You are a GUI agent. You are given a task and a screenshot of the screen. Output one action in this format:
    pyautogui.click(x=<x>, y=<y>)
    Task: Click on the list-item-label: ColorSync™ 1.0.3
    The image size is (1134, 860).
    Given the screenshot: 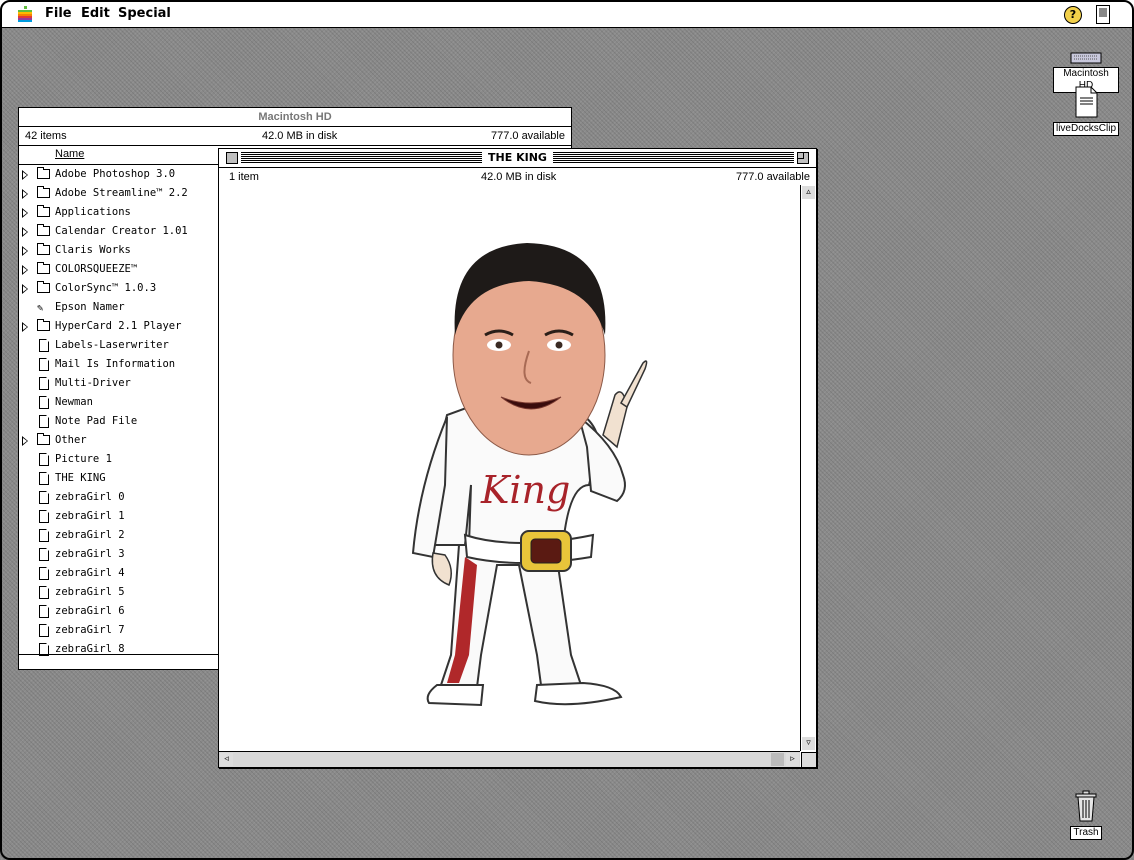 What is the action you would take?
    pyautogui.click(x=106, y=288)
    